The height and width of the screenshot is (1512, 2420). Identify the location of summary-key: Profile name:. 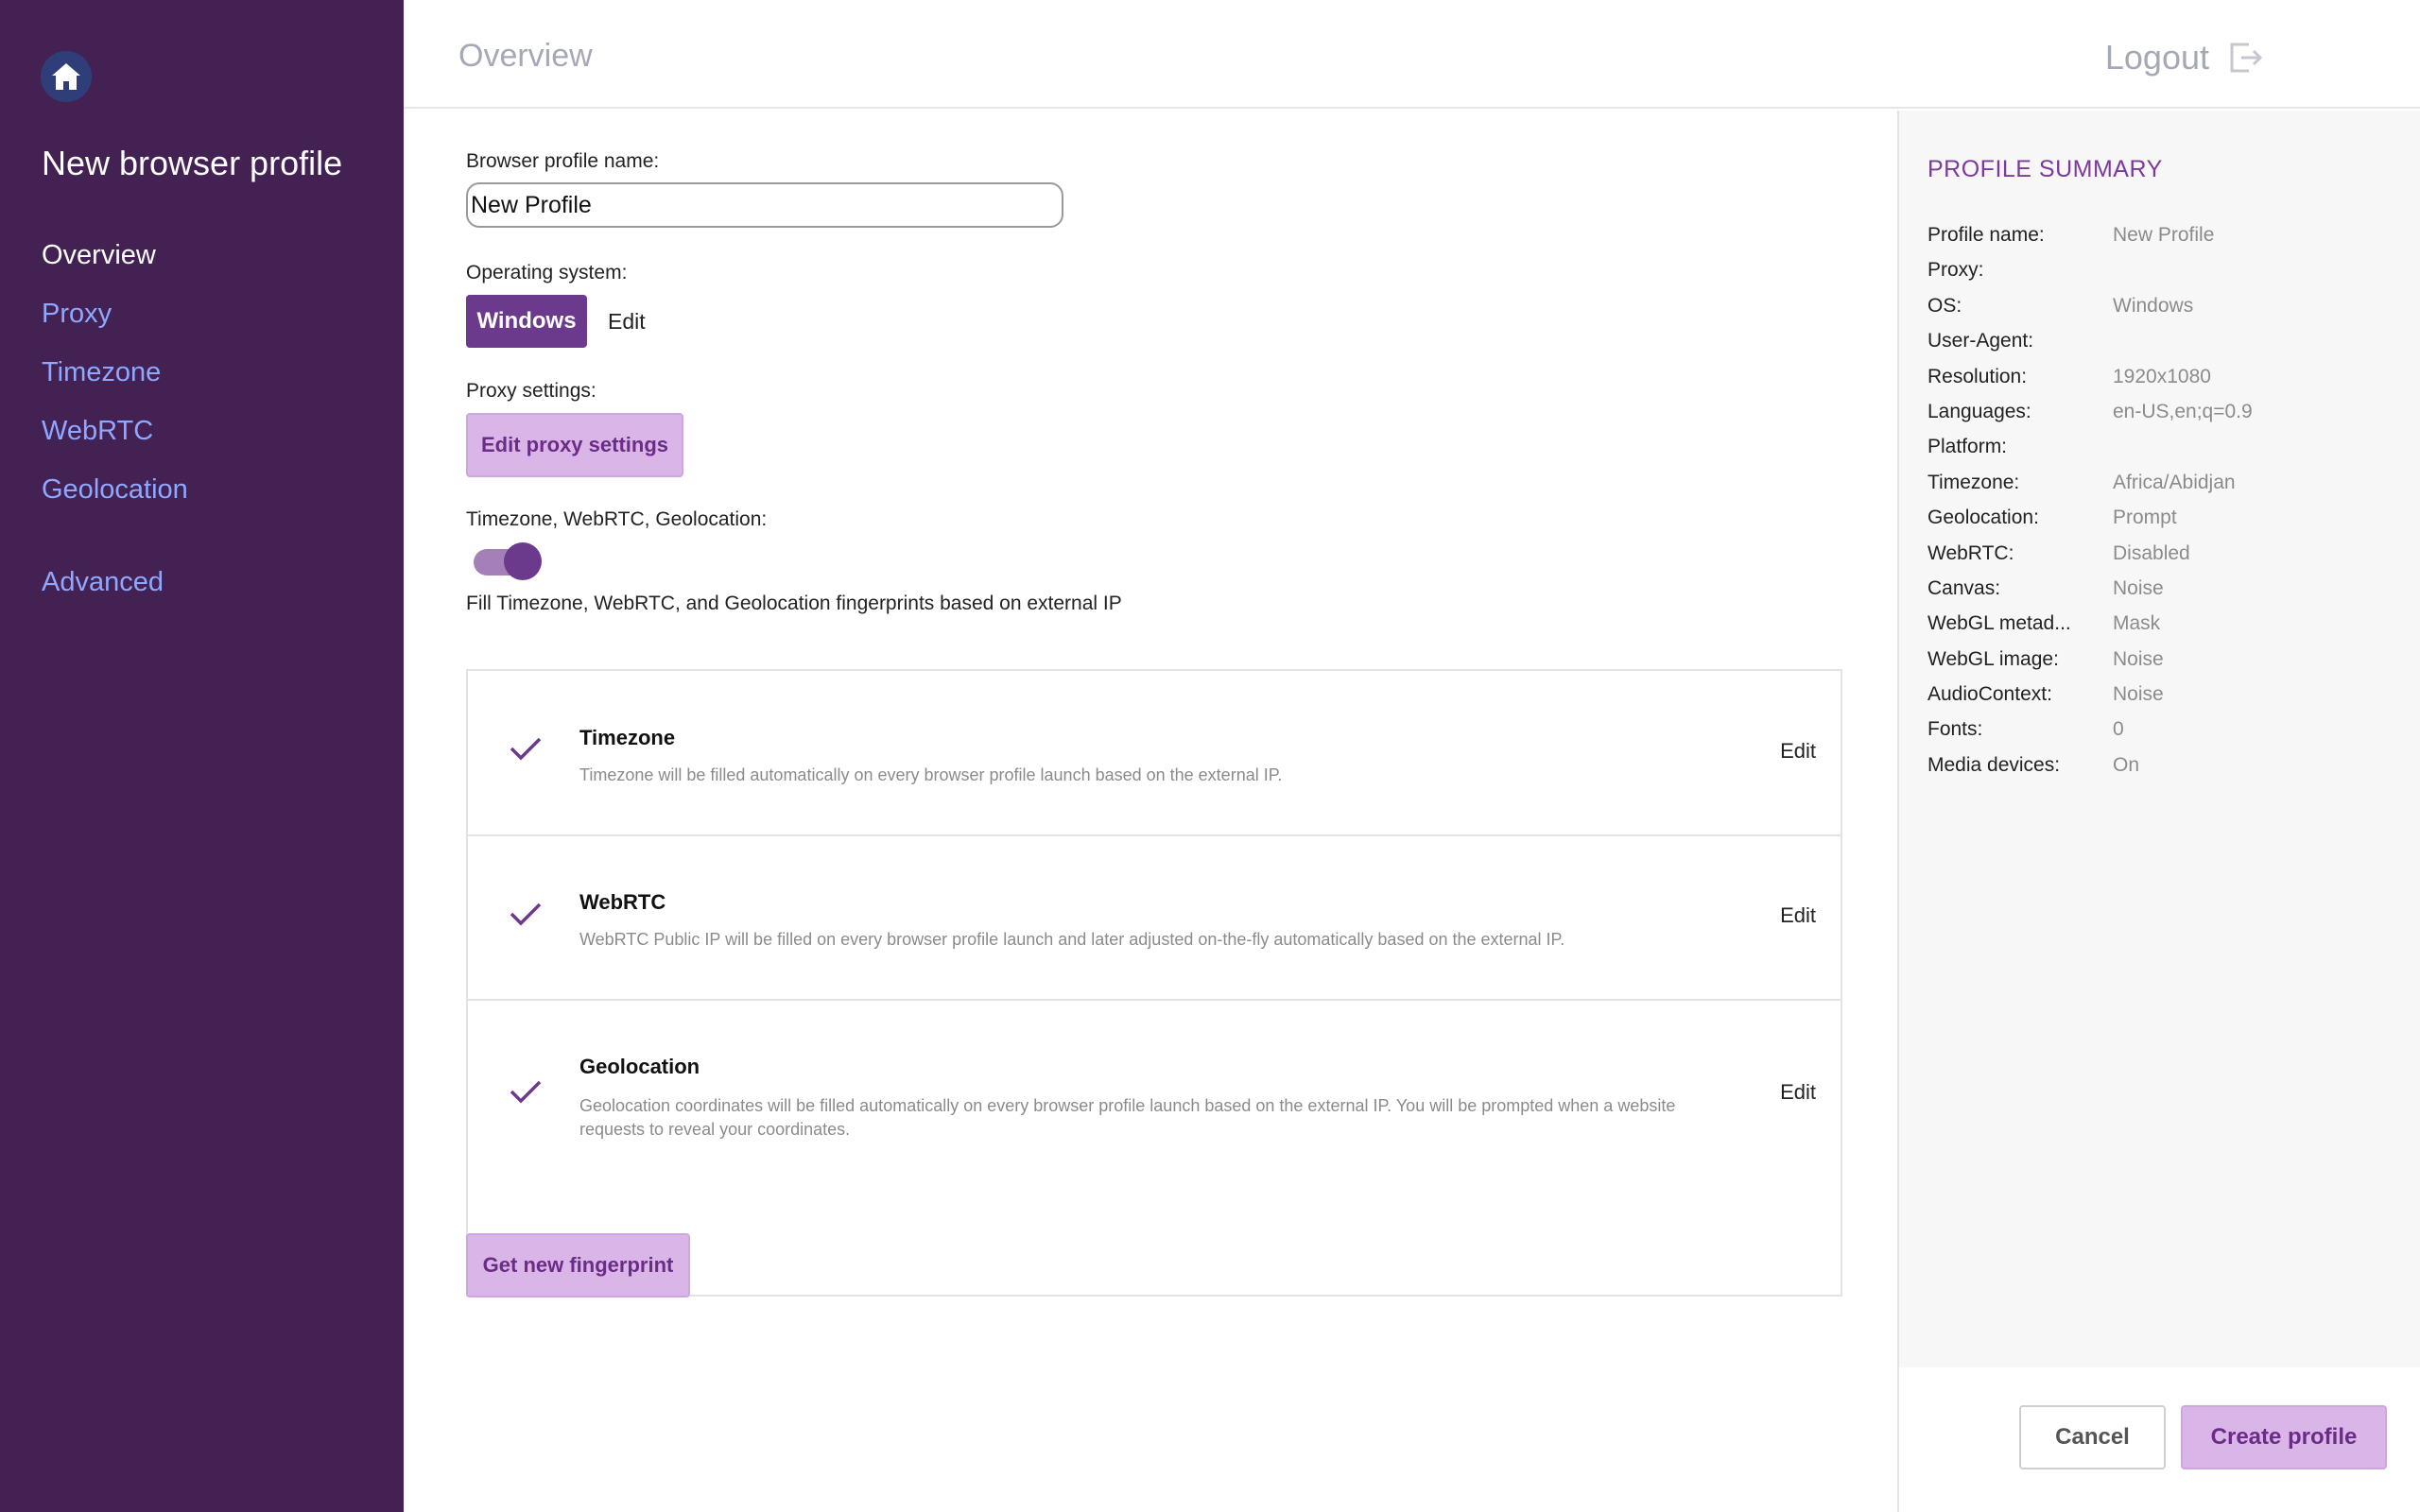
(1986, 235).